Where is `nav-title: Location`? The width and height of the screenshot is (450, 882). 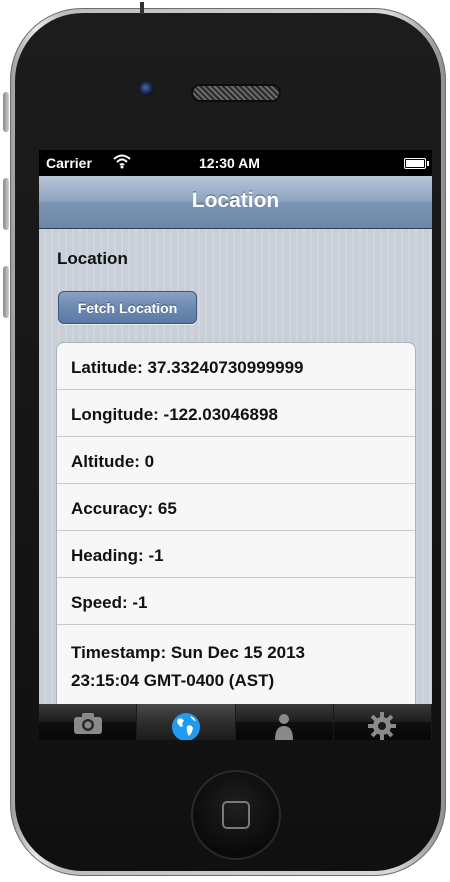 nav-title: Location is located at coordinates (235, 200).